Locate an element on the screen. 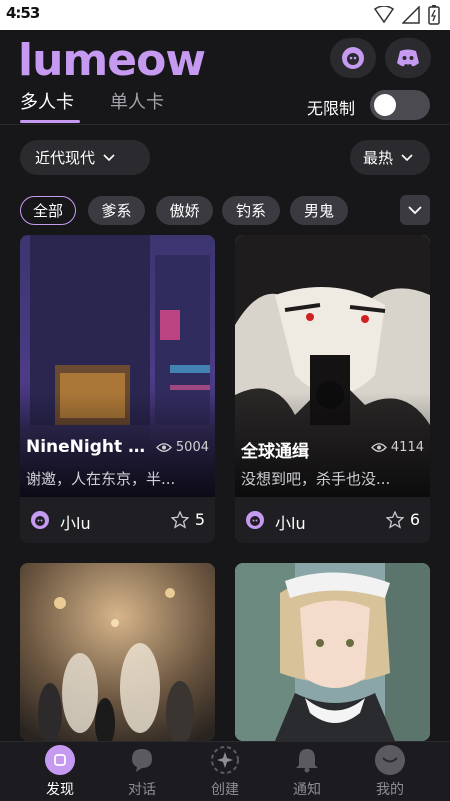  battery-icon is located at coordinates (434, 15).